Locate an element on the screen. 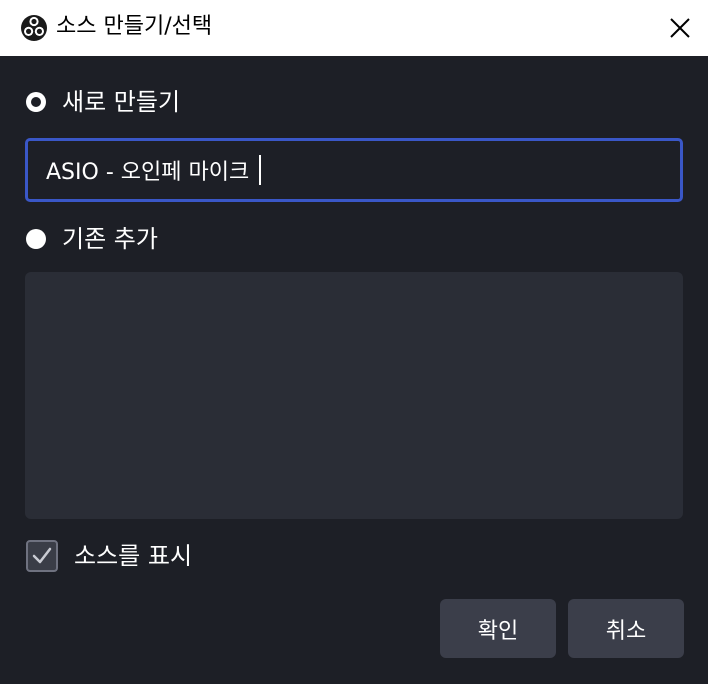 Image resolution: width=708 pixels, height=684 pixels. show-source-label: 소스를 표시 is located at coordinates (133, 556).